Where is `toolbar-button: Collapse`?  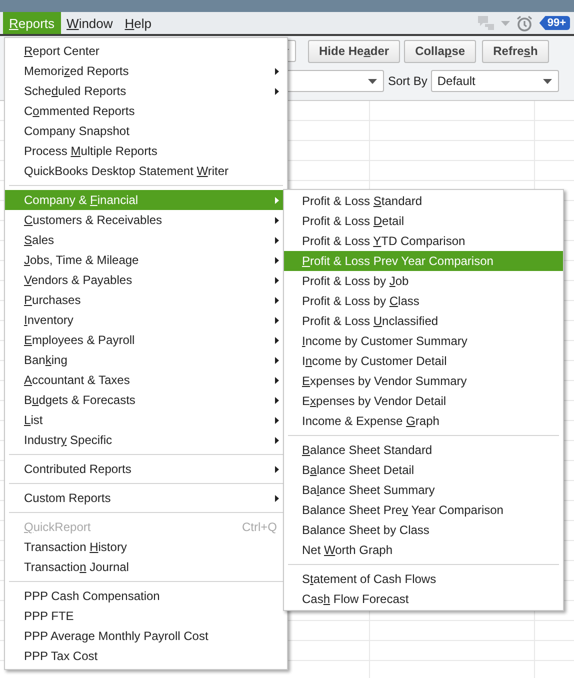
toolbar-button: Collapse is located at coordinates (440, 51).